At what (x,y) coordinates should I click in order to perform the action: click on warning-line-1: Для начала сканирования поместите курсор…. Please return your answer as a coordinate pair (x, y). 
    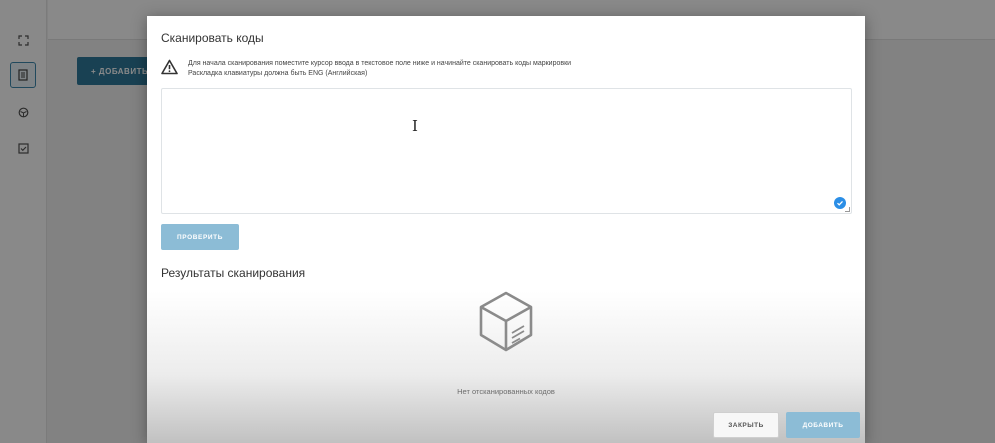
    Looking at the image, I should click on (380, 63).